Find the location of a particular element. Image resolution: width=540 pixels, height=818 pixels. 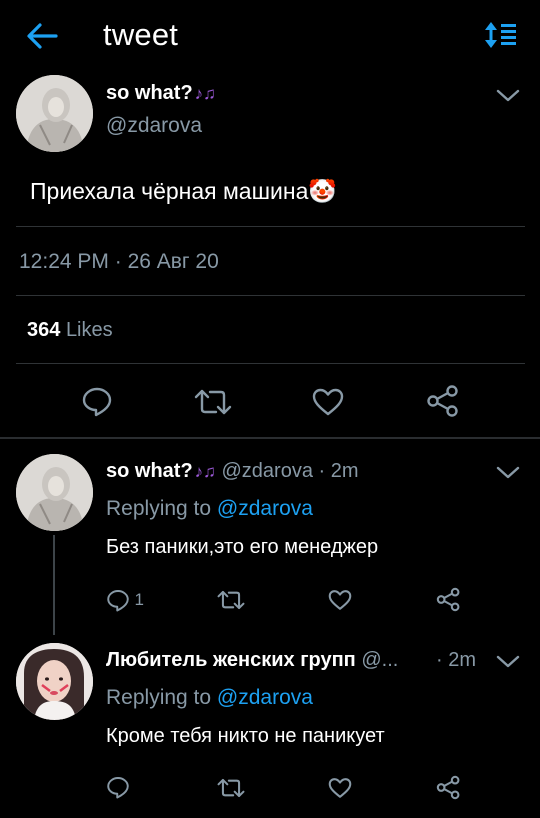

reply-author-name: so what? is located at coordinates (149, 471).